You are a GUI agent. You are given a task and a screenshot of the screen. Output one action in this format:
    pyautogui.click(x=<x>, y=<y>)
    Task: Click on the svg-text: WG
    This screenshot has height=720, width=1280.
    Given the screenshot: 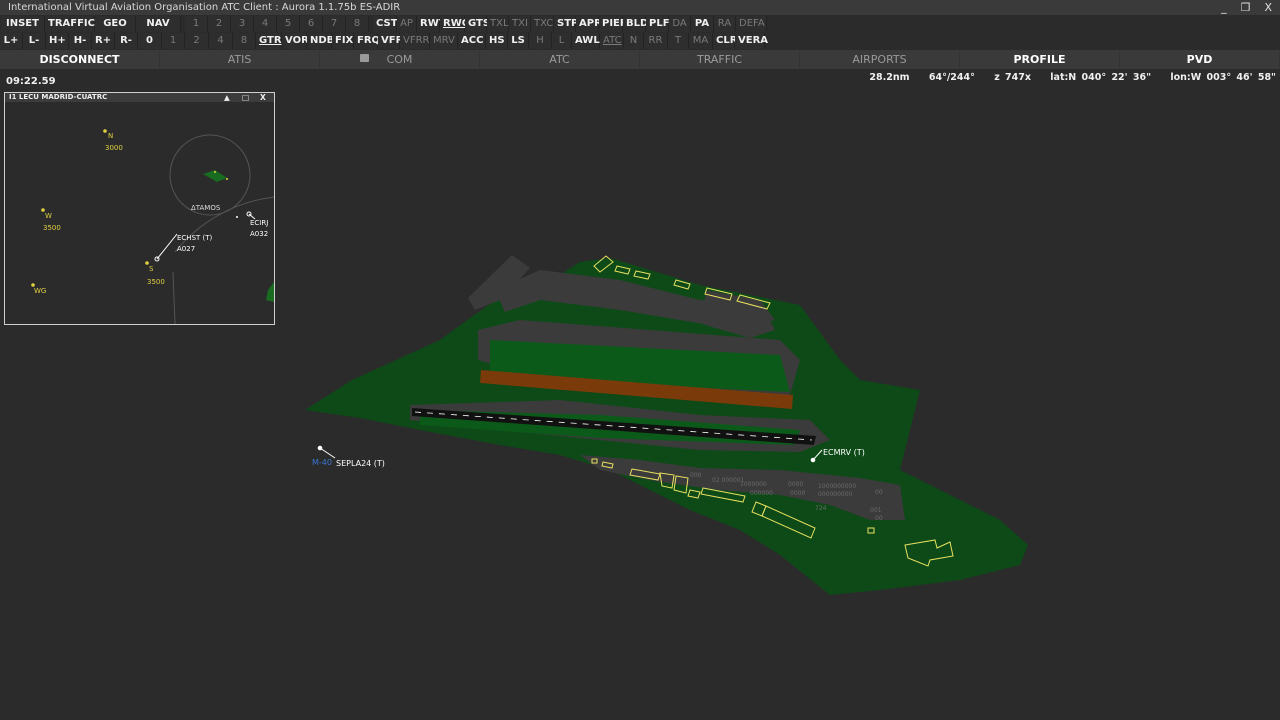 What is the action you would take?
    pyautogui.click(x=40, y=291)
    